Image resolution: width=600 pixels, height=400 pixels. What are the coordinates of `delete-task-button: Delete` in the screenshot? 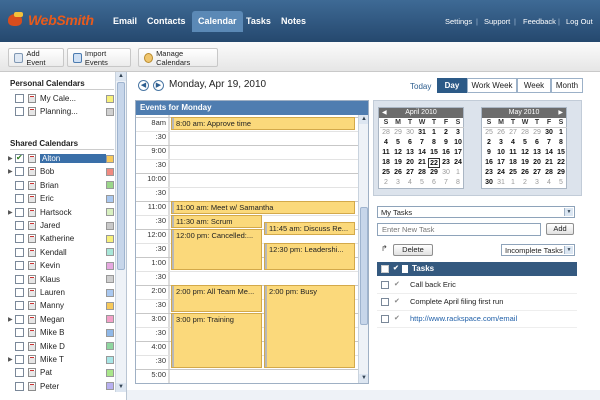 It's located at (413, 250).